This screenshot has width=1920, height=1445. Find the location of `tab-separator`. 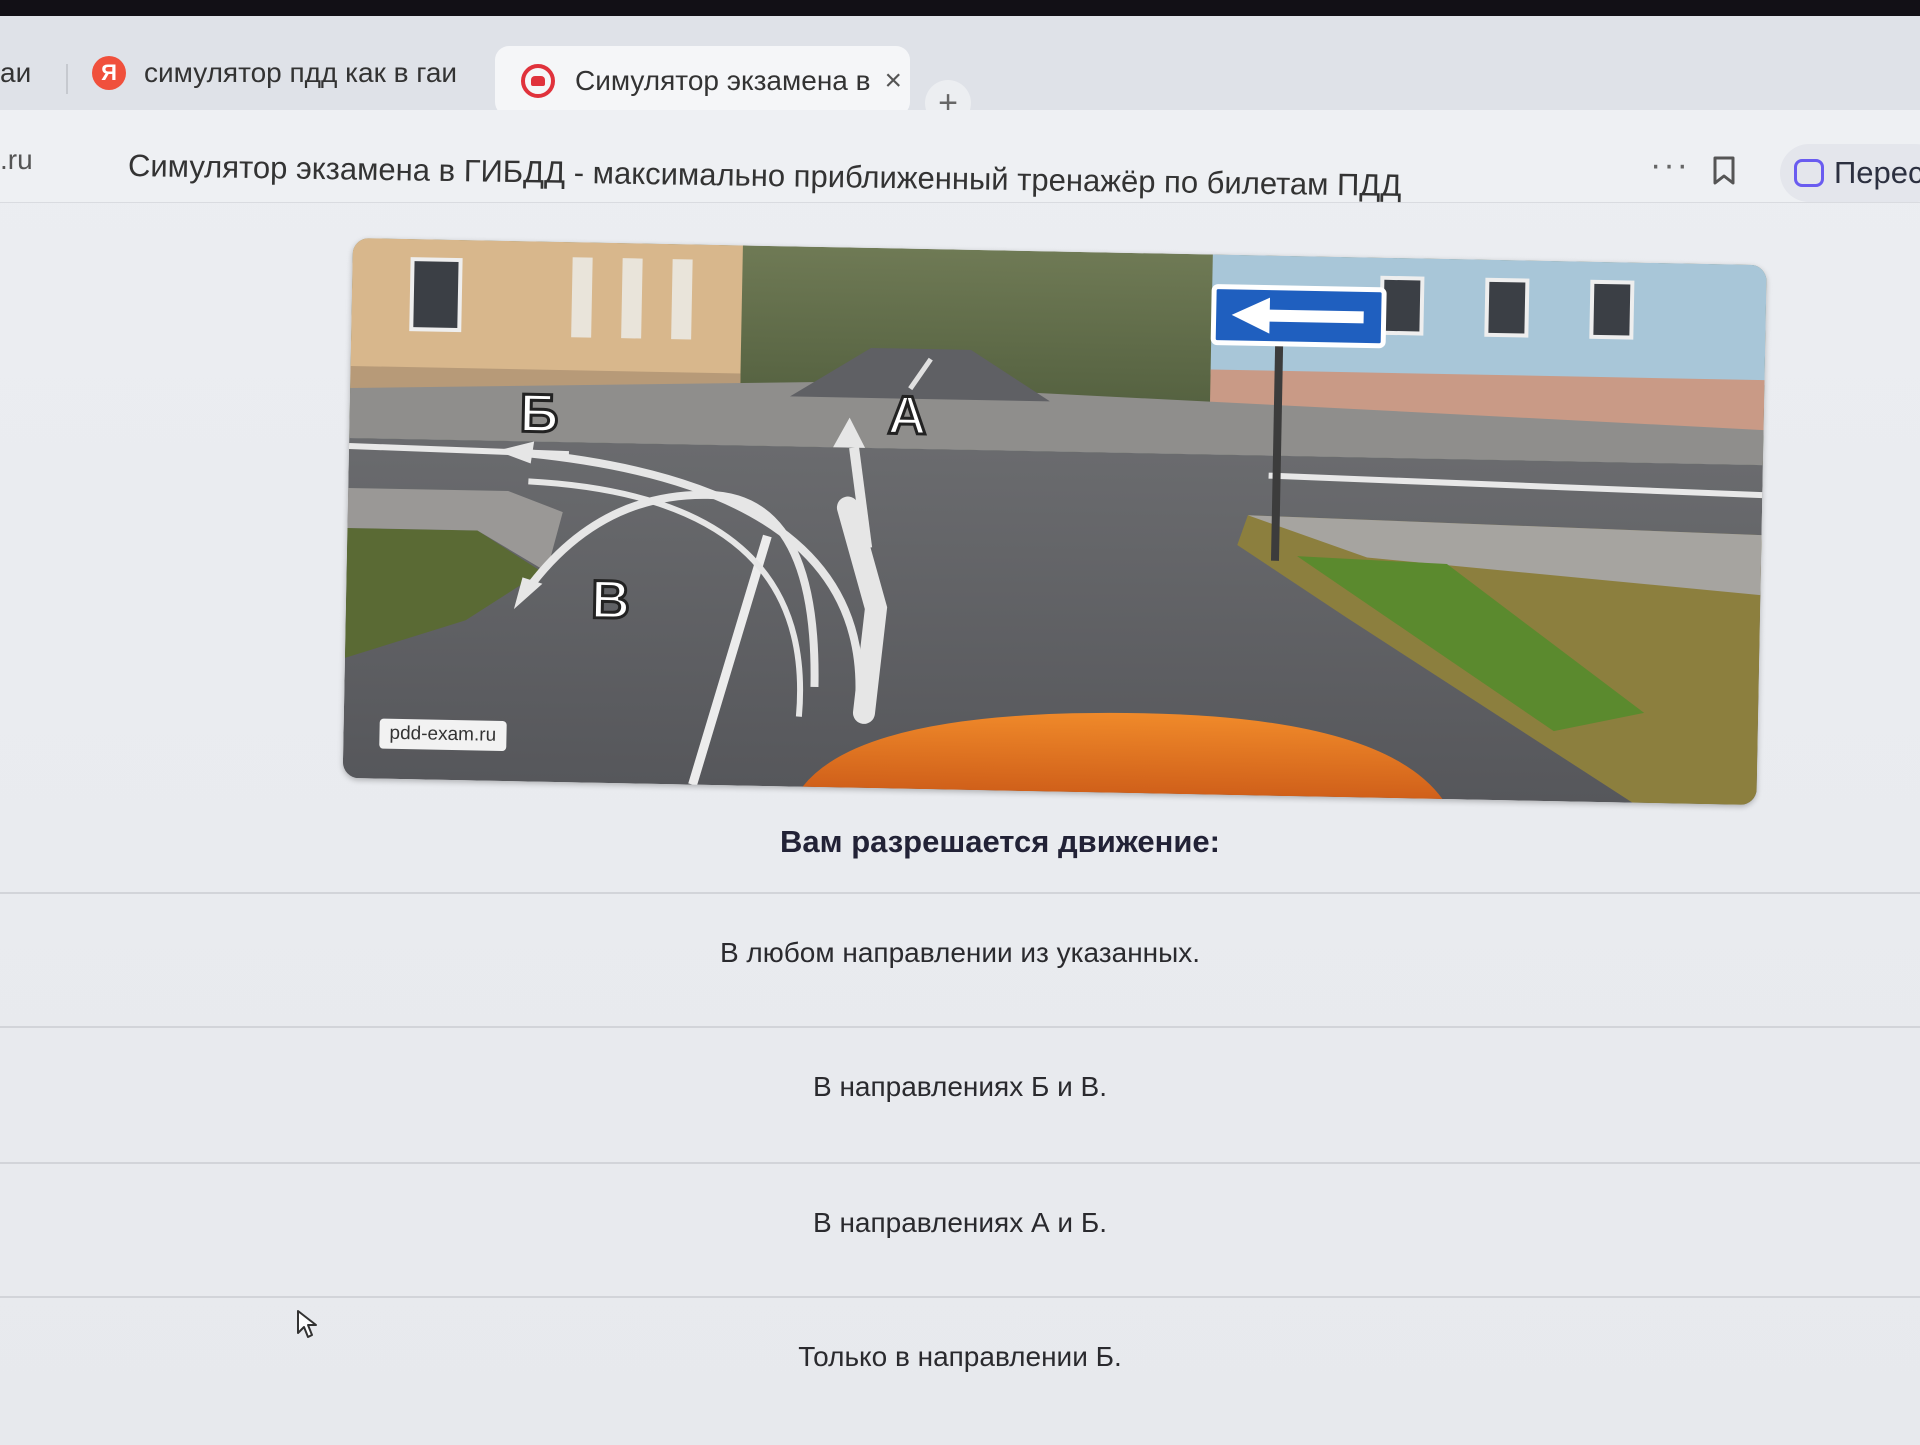

tab-separator is located at coordinates (67, 79).